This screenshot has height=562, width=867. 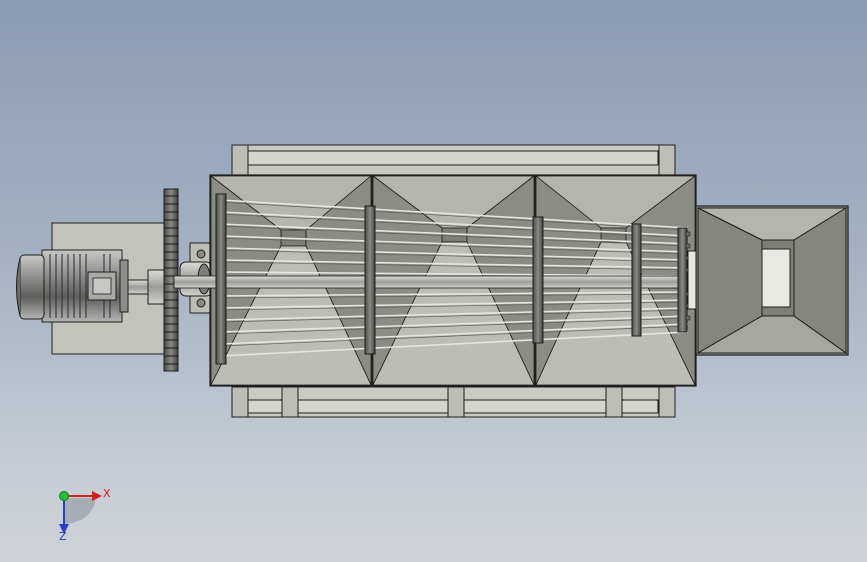 I want to click on top-base-rail, so click(x=453, y=160).